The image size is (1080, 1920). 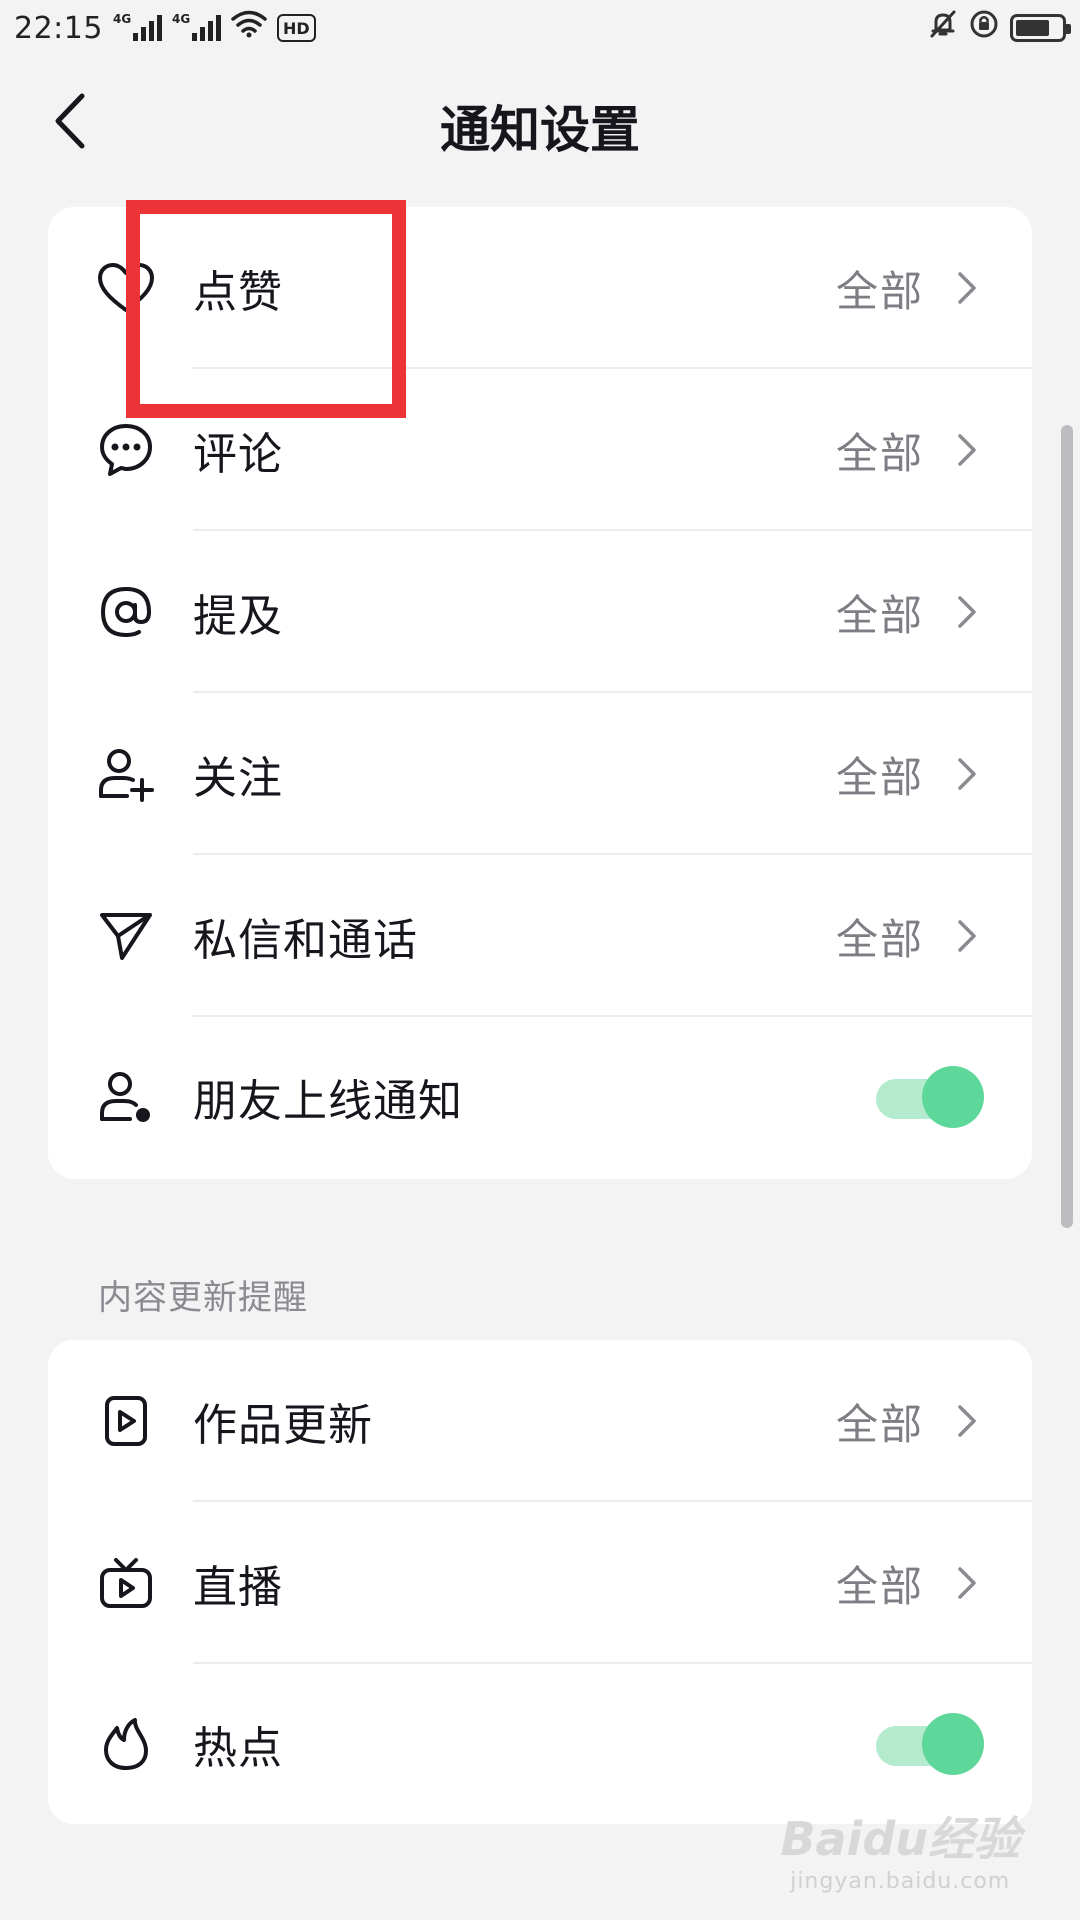 I want to click on battery-icon, so click(x=1040, y=28).